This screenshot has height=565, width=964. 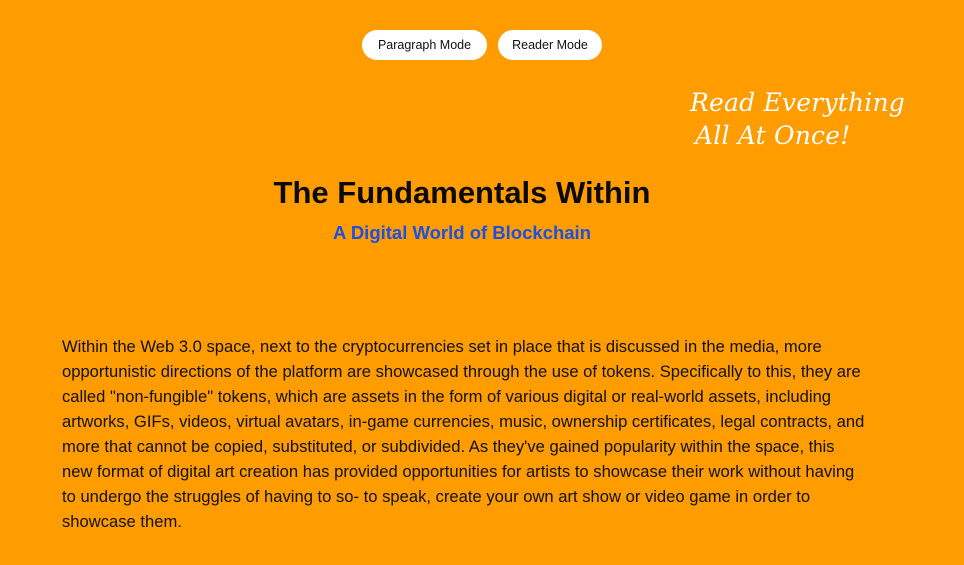 What do you see at coordinates (550, 45) in the screenshot?
I see `reader-mode-button: Reader Mode` at bounding box center [550, 45].